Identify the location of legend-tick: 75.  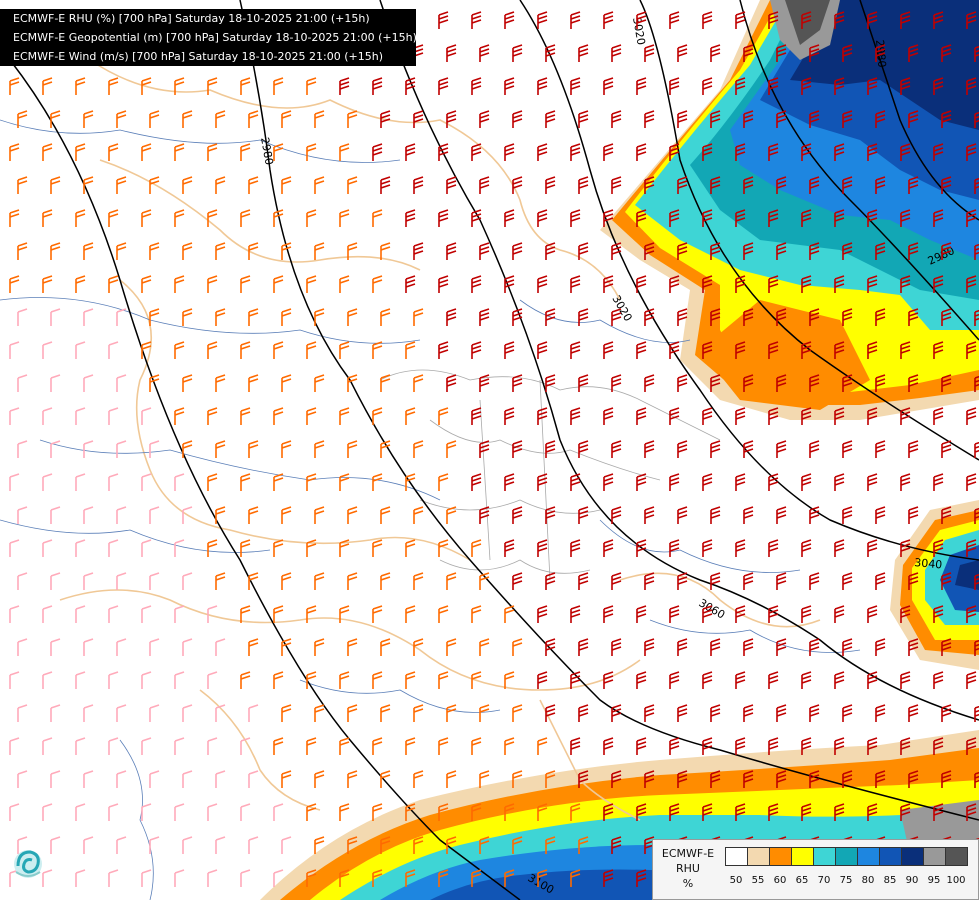
(846, 880).